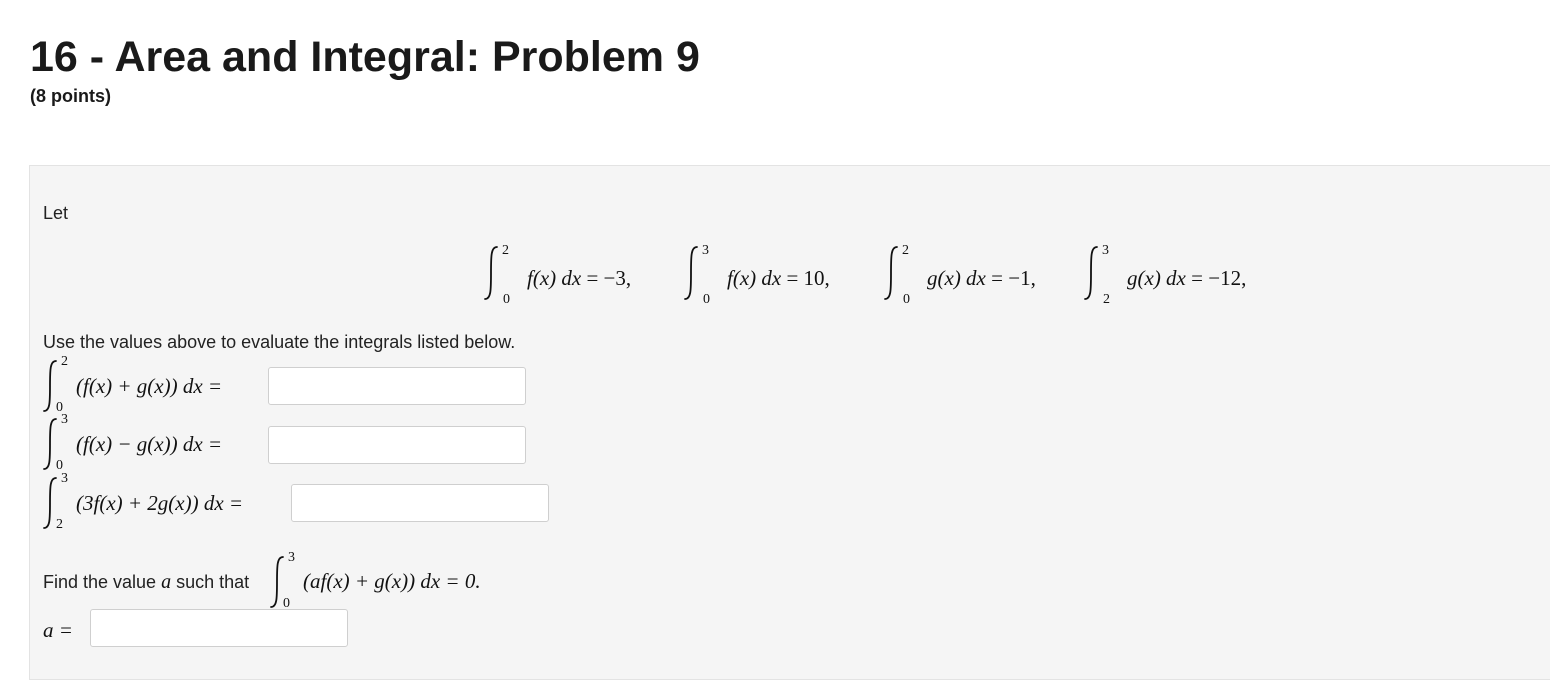 This screenshot has width=1550, height=685. What do you see at coordinates (579, 278) in the screenshot?
I see `given-expression: f(x) dx = −3,` at bounding box center [579, 278].